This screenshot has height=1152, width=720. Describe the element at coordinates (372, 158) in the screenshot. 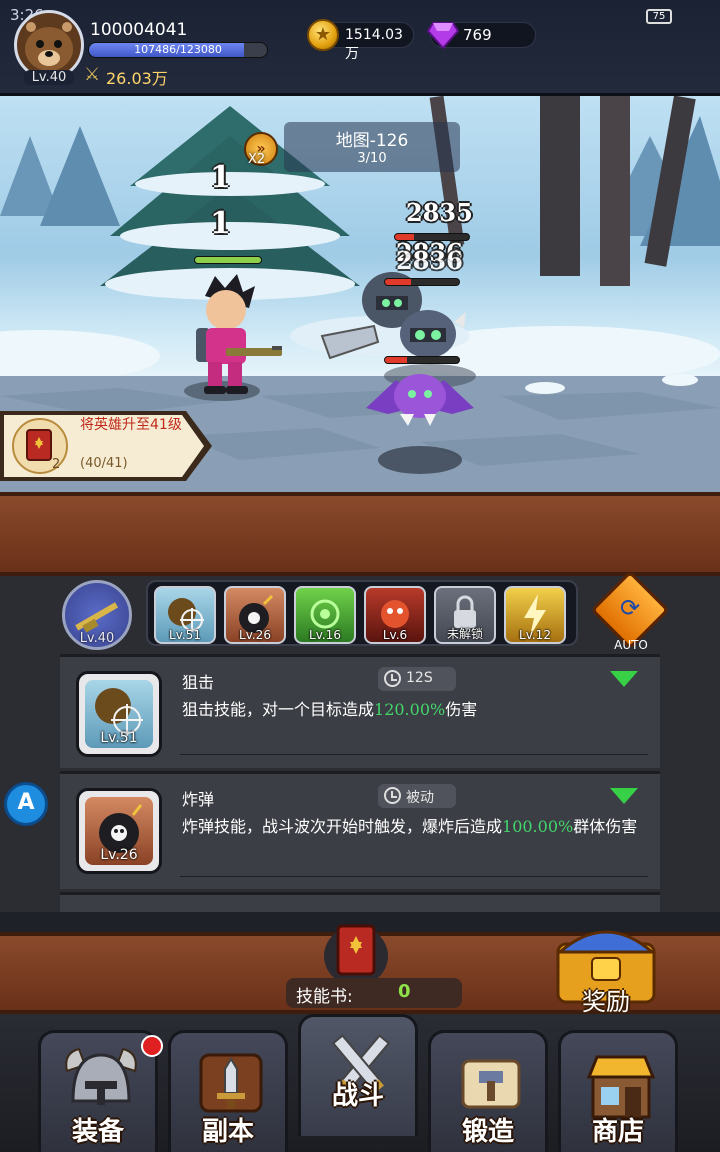

I see `wave-counter: 3/10` at that location.